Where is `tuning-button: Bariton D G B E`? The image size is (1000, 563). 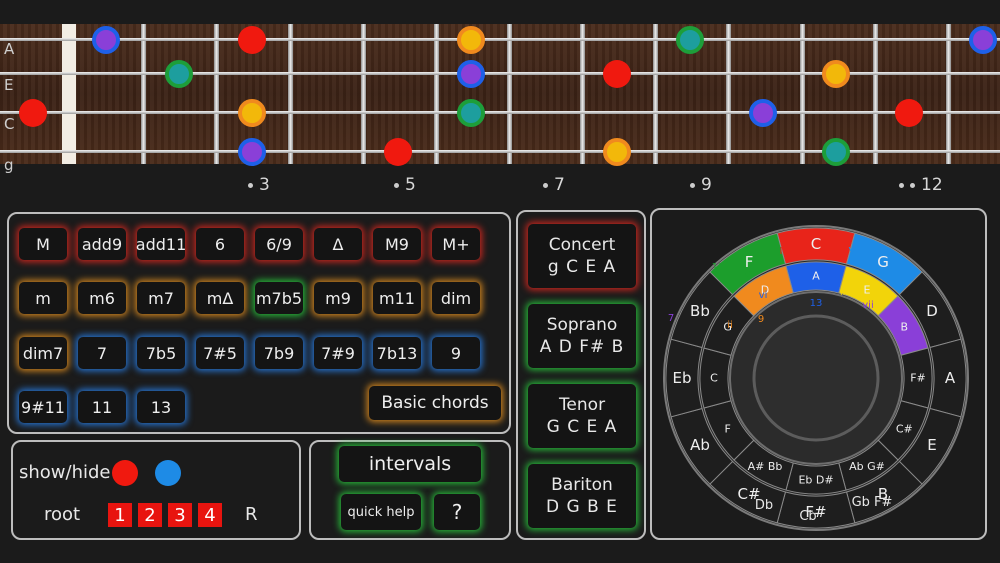
tuning-button: Bariton D G B E is located at coordinates (582, 496).